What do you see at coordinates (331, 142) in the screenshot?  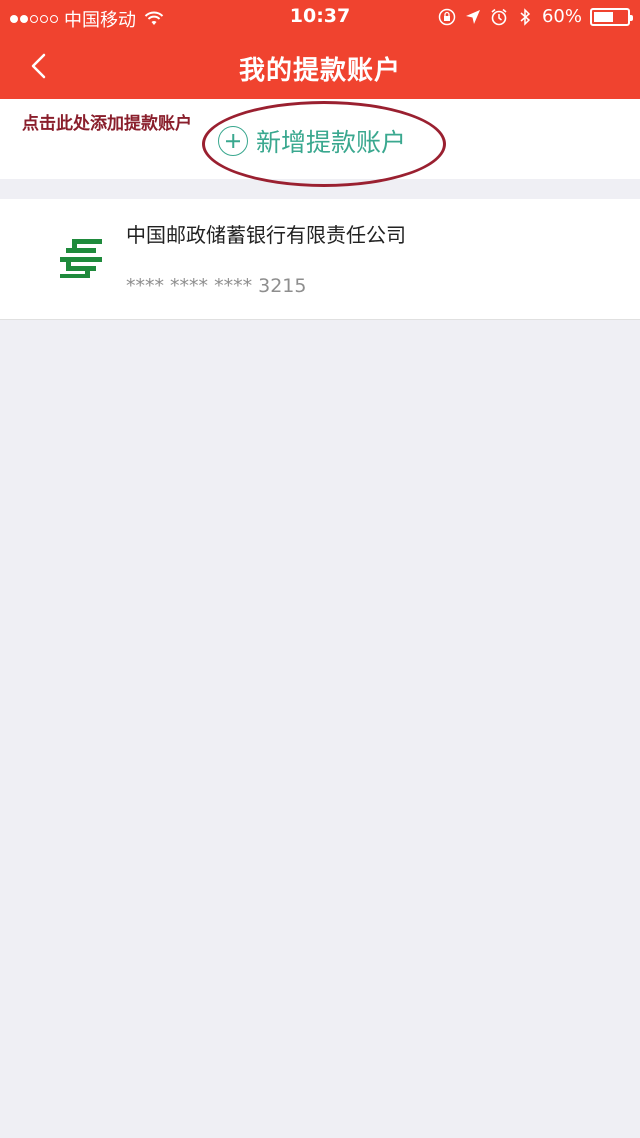 I see `add-account-label: 新增提款账户` at bounding box center [331, 142].